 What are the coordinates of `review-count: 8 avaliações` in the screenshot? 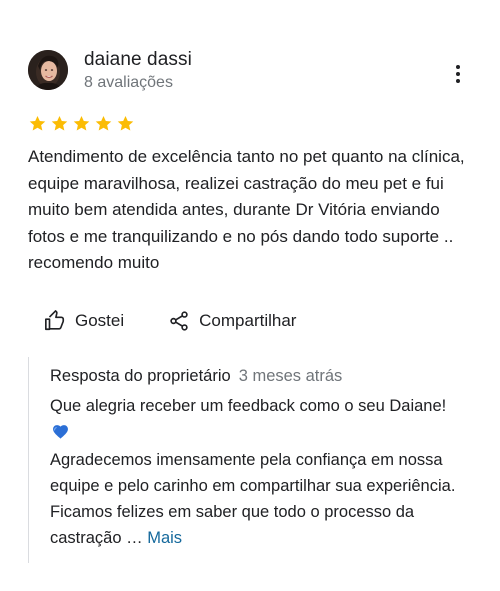 It's located at (128, 82).